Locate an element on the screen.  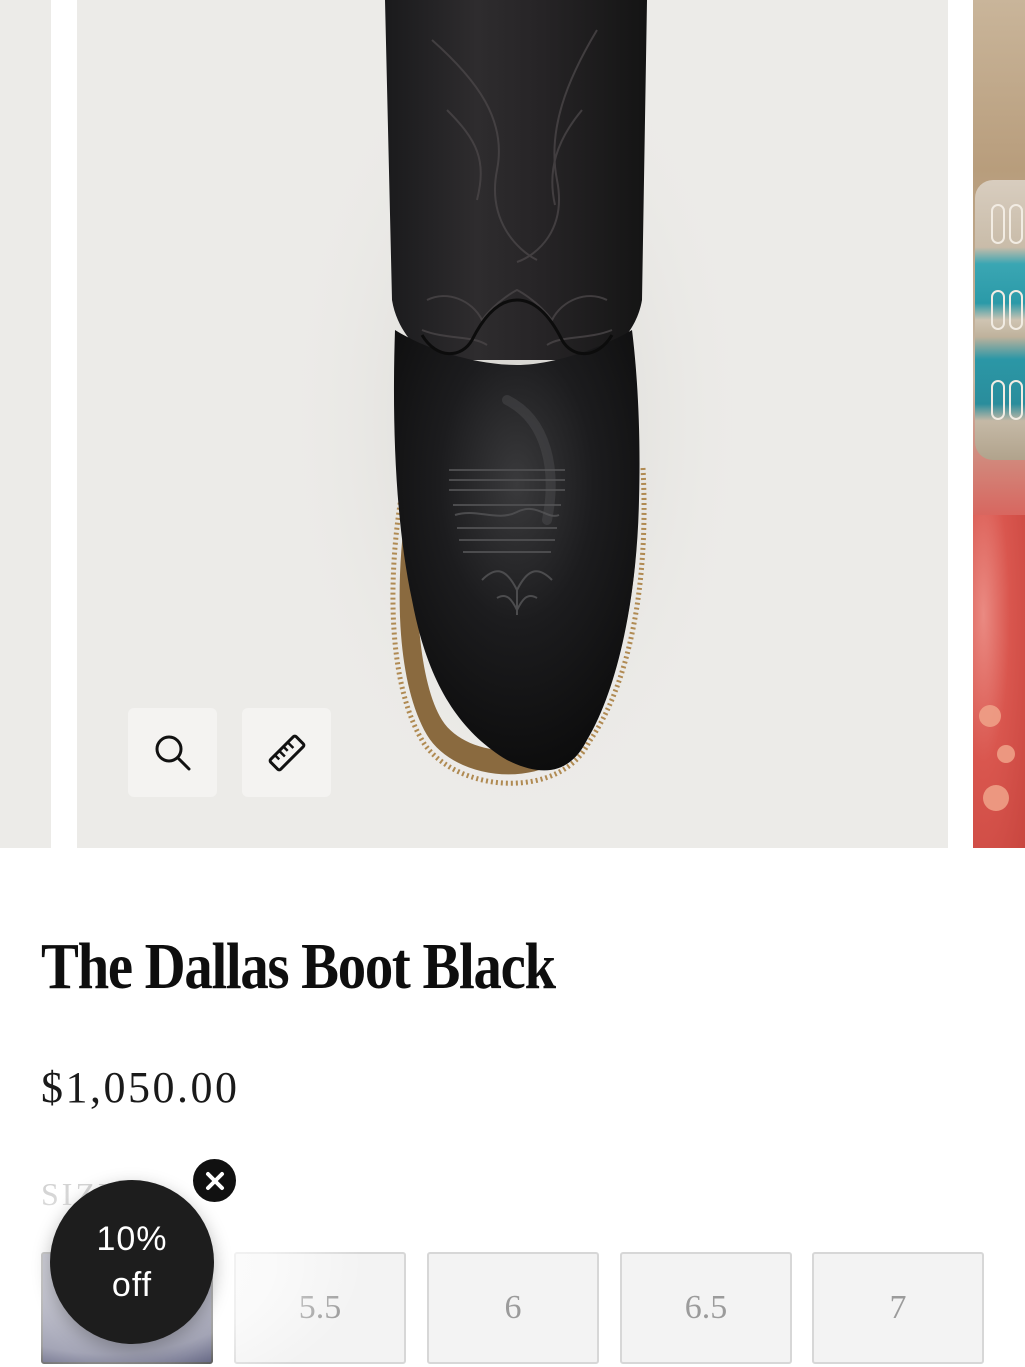
size-option-6-5: 6.5 is located at coordinates (706, 1308).